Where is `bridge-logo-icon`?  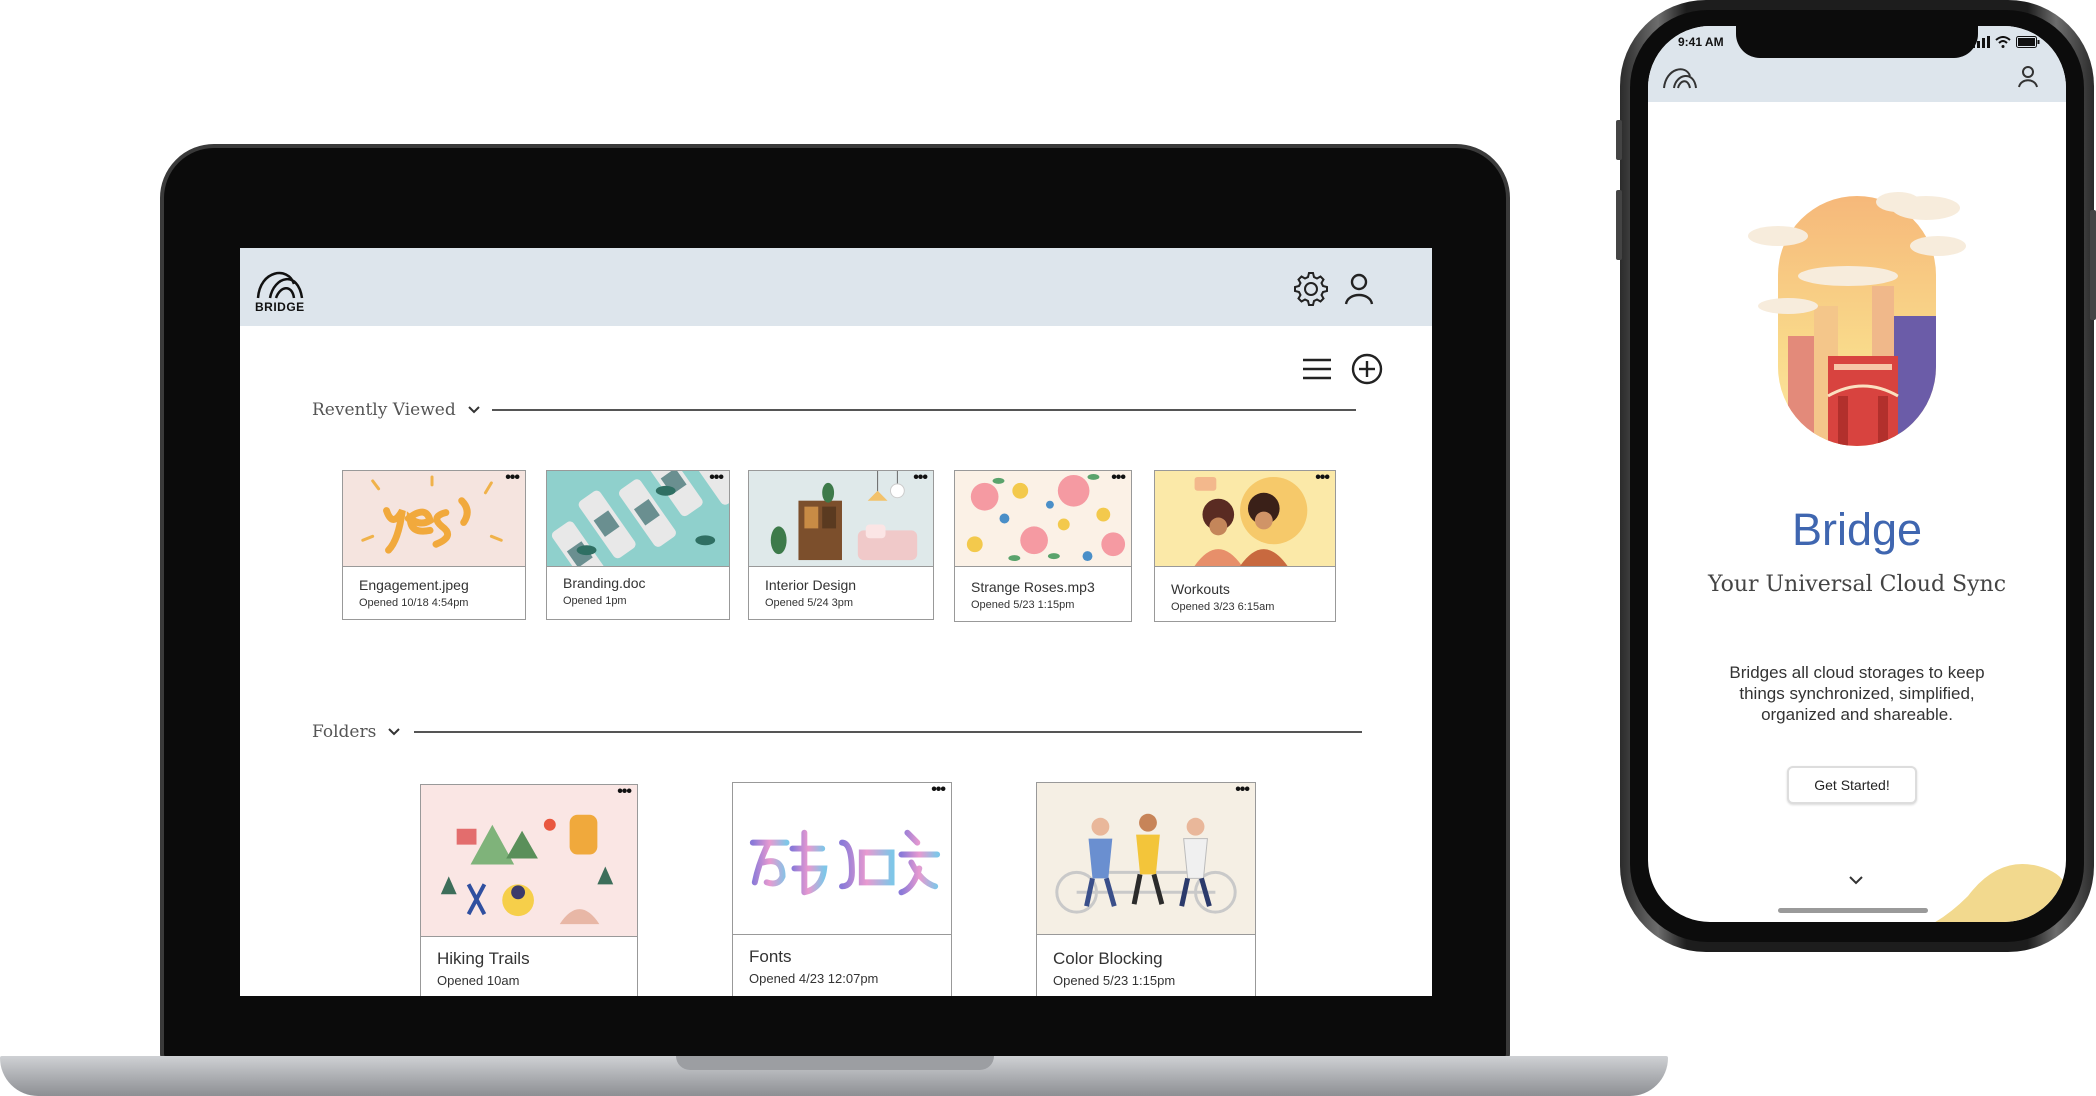 bridge-logo-icon is located at coordinates (1680, 77).